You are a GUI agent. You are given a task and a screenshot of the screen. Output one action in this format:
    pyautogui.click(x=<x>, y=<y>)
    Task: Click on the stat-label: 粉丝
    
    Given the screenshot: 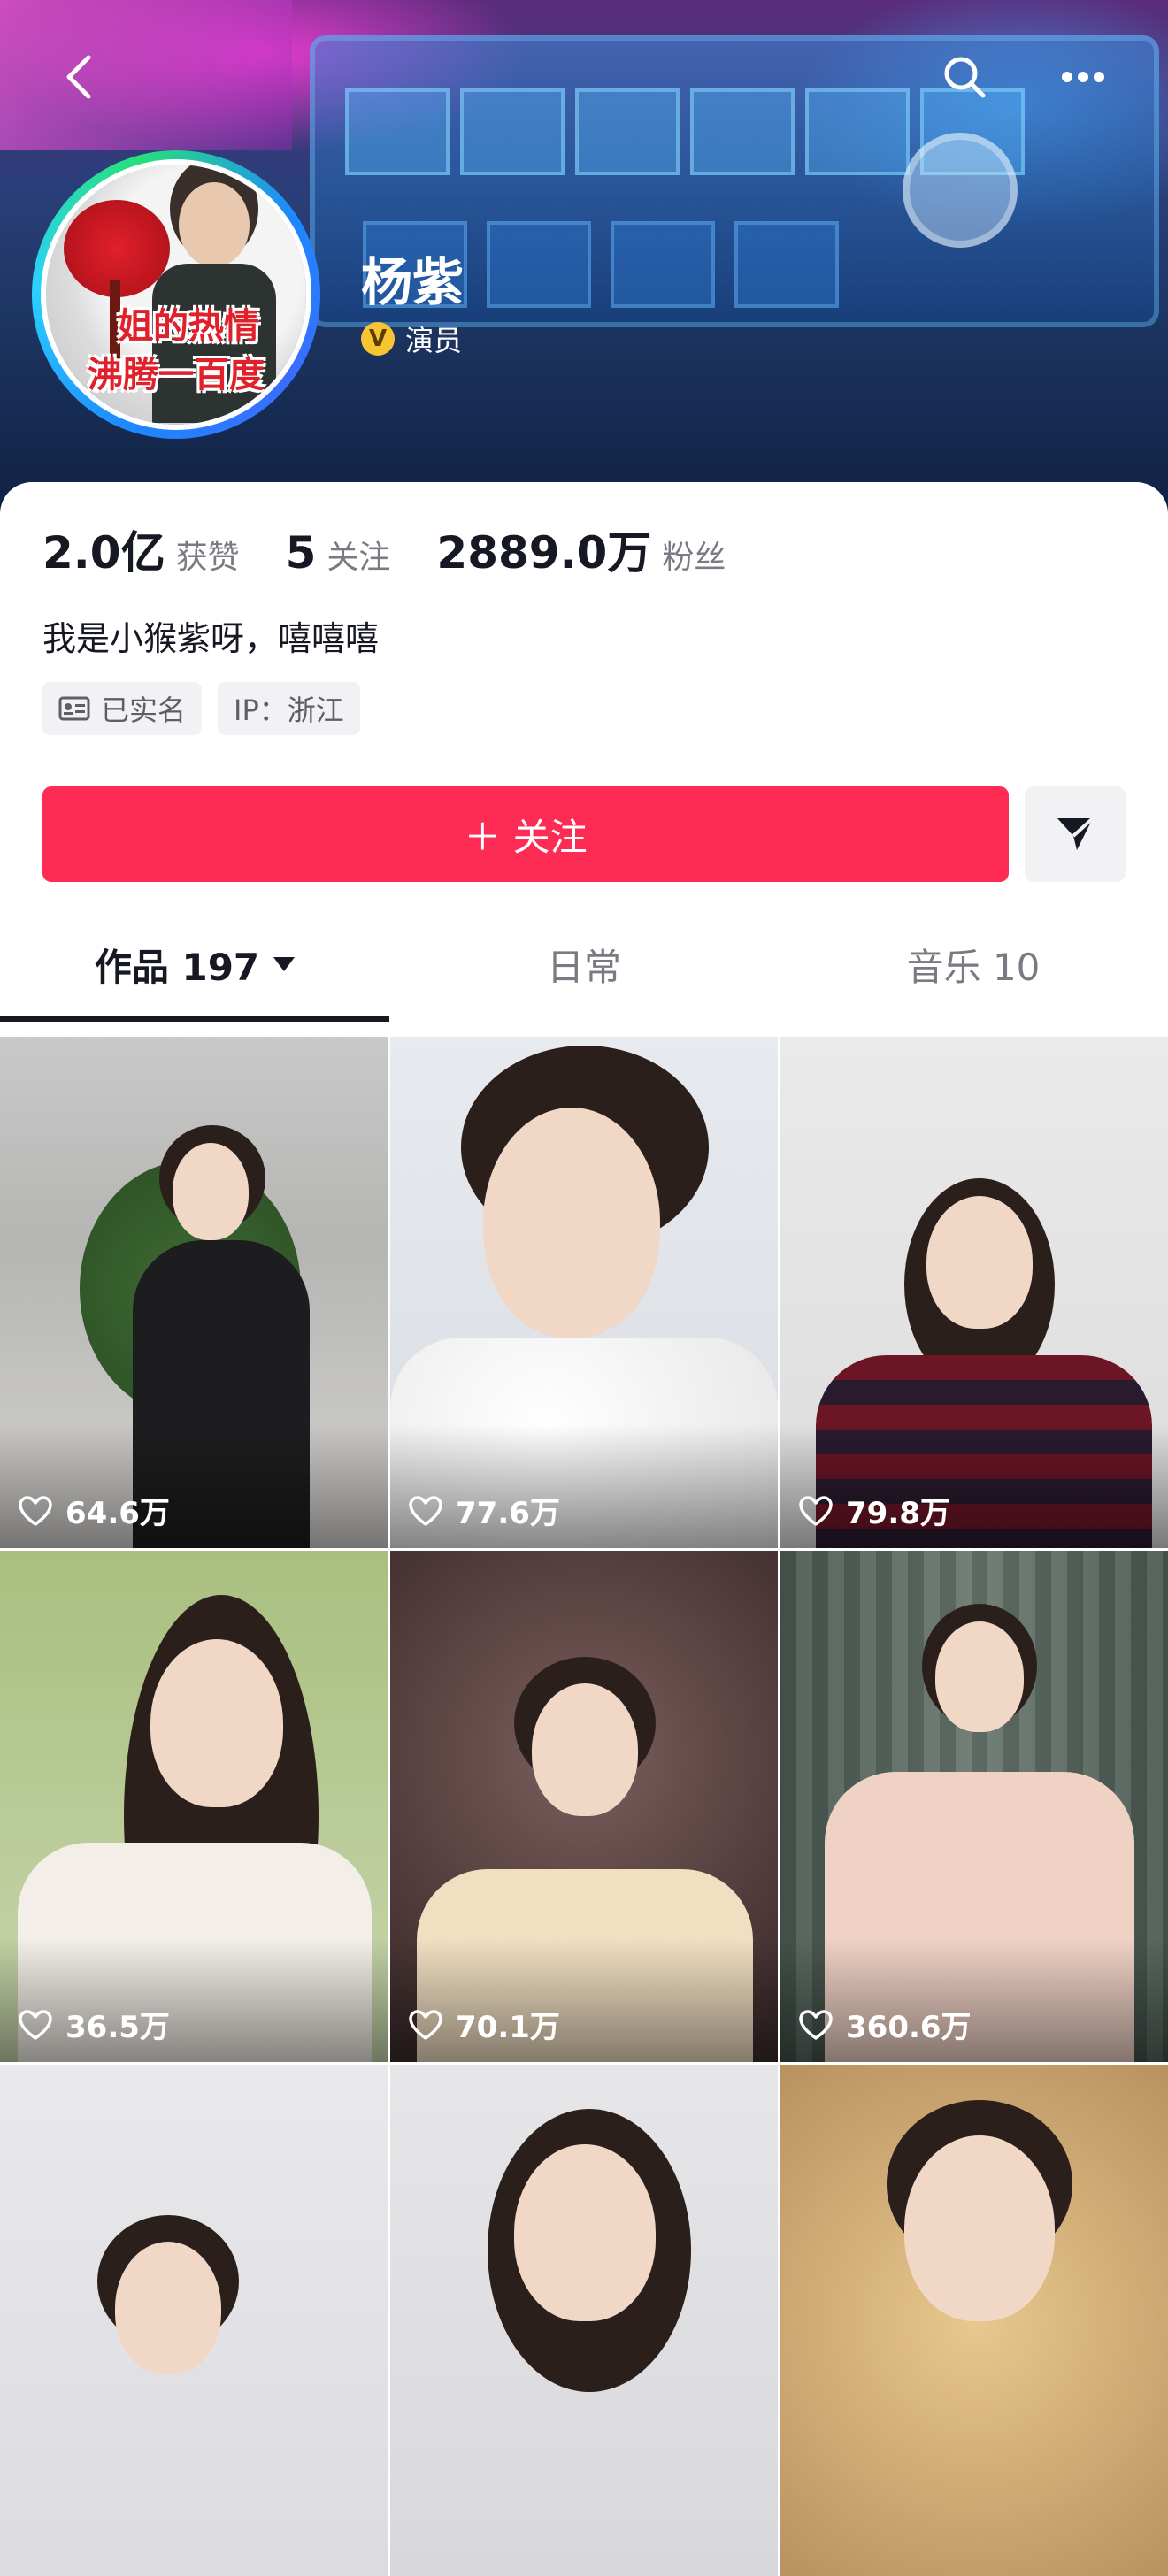 What is the action you would take?
    pyautogui.click(x=694, y=558)
    